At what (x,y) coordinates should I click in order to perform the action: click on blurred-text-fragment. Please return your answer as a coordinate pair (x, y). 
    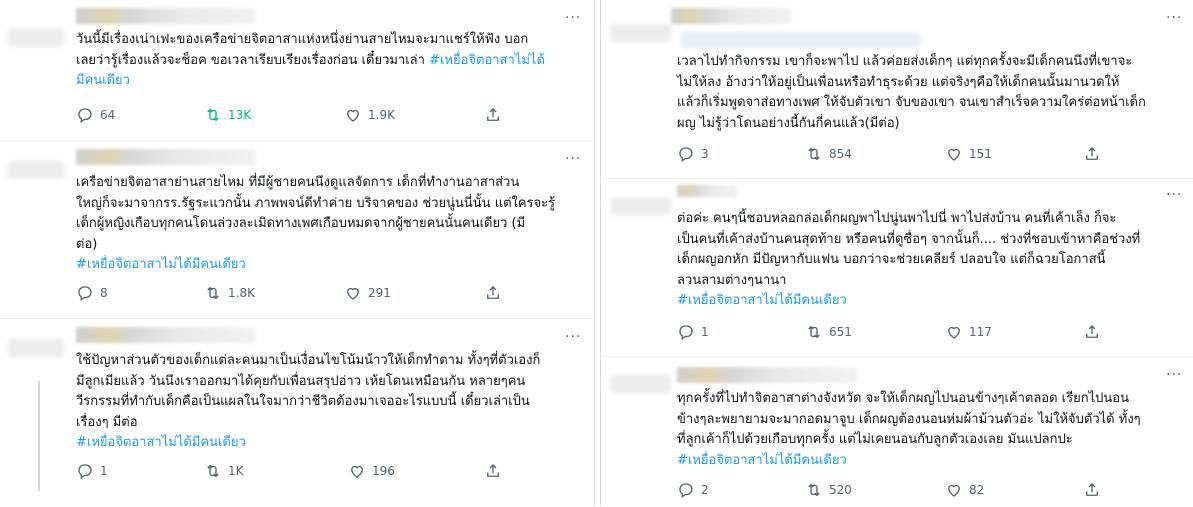
    Looking at the image, I should click on (801, 40).